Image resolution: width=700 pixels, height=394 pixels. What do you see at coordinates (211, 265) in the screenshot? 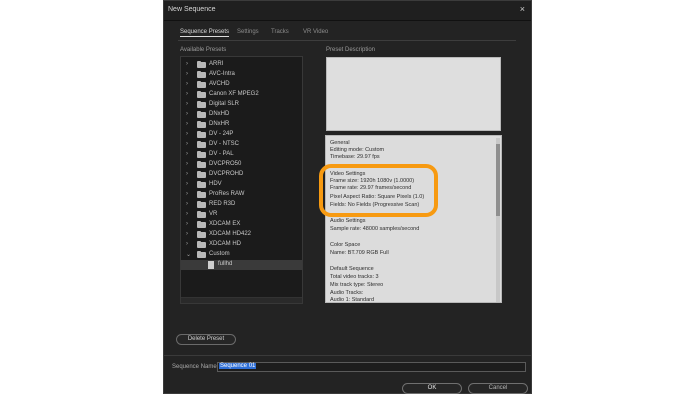
I see `preset-file-icon` at bounding box center [211, 265].